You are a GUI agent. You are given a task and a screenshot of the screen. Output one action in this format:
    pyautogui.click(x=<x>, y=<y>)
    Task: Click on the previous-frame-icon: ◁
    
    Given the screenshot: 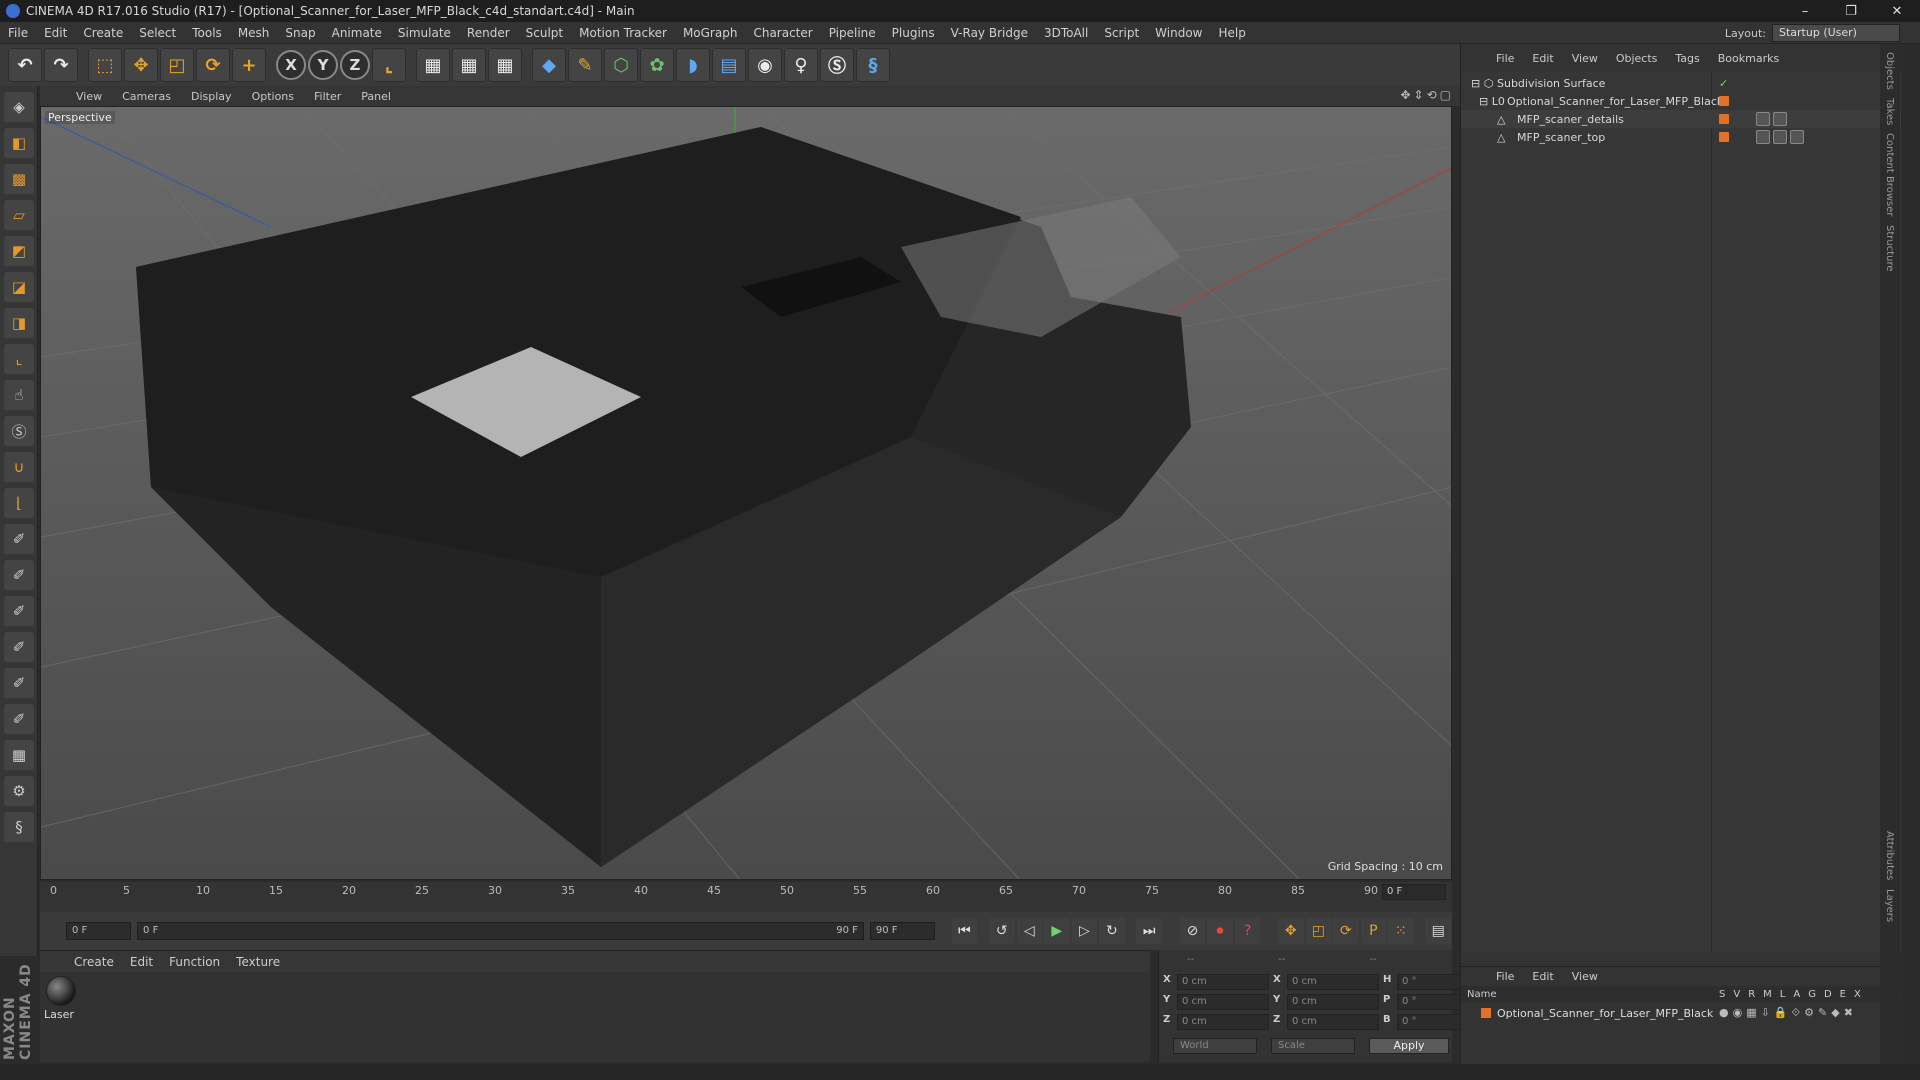 What is the action you would take?
    pyautogui.click(x=1029, y=931)
    